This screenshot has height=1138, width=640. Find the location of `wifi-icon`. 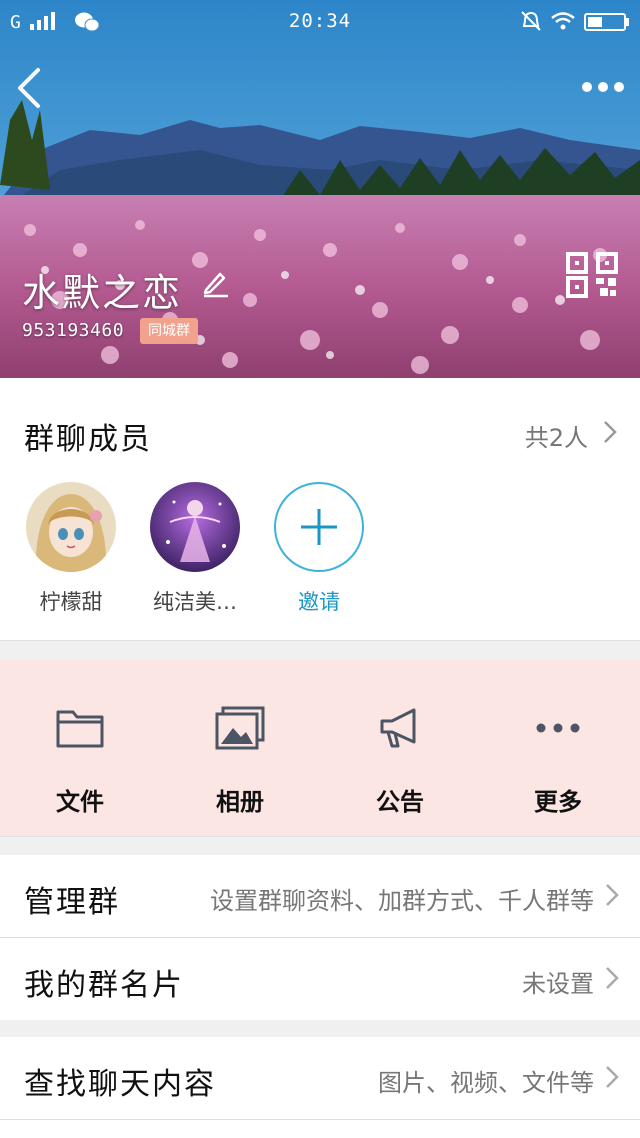

wifi-icon is located at coordinates (563, 21).